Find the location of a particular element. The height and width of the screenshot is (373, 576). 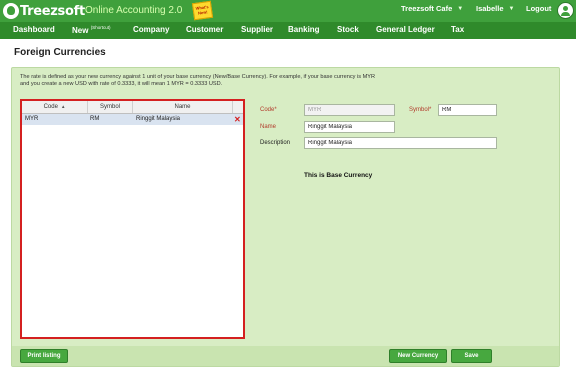

row-code: MYR is located at coordinates (32, 119).